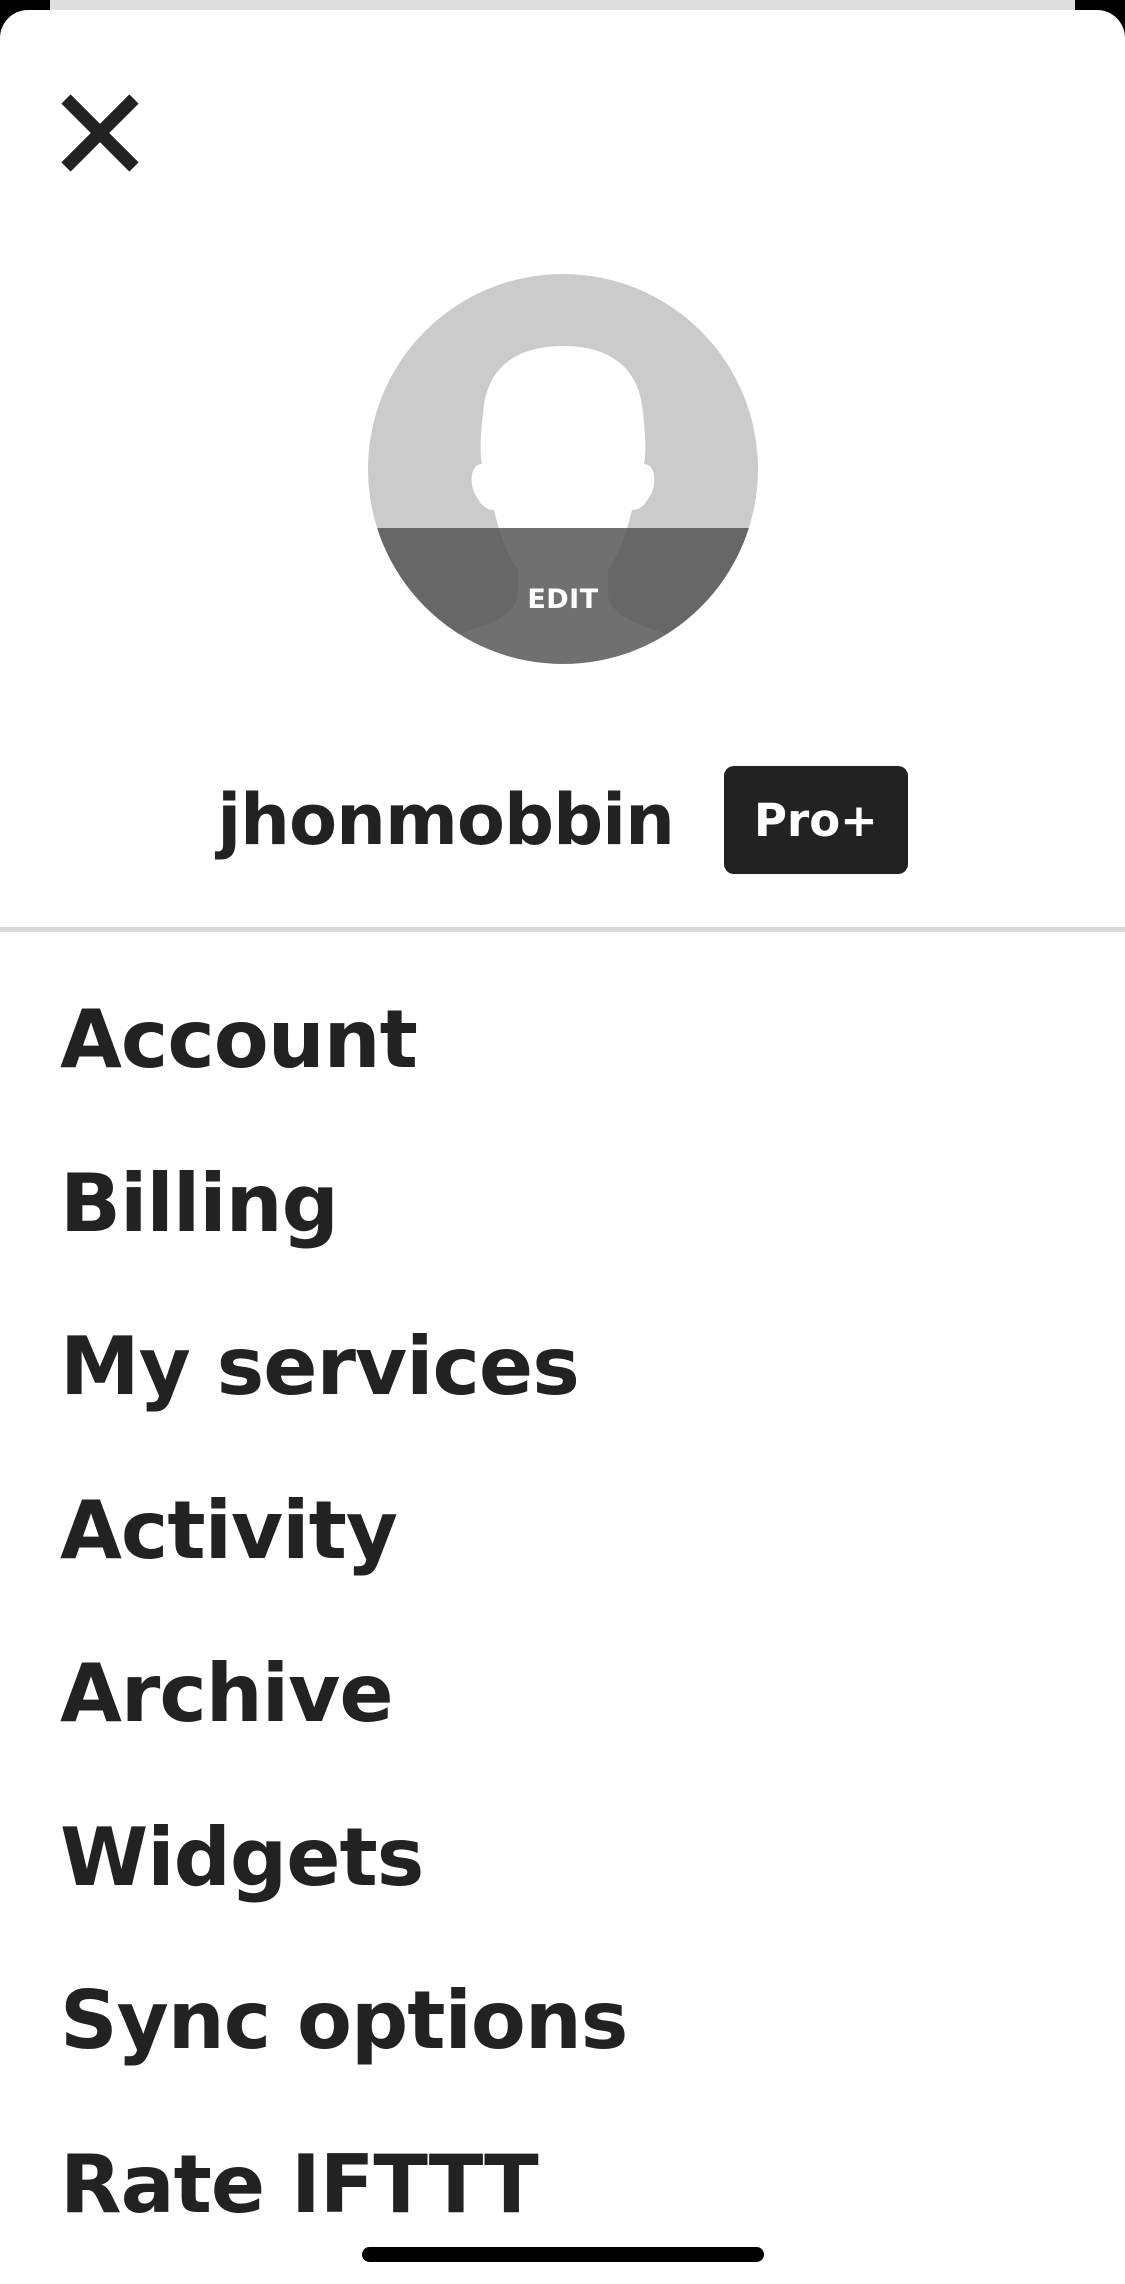 This screenshot has height=2284, width=1125. What do you see at coordinates (562, 1858) in the screenshot?
I see `menu-item-widgets: Widgets` at bounding box center [562, 1858].